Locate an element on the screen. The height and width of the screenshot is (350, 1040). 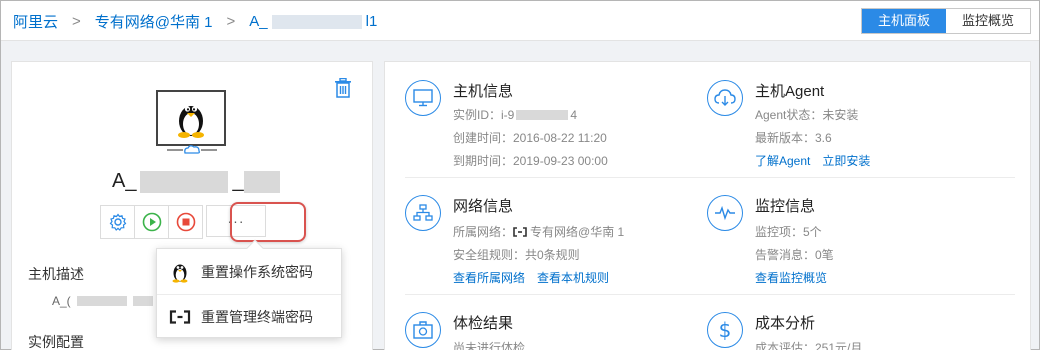
view-monitor-overview-link: 查看监控概览 is located at coordinates (791, 277).